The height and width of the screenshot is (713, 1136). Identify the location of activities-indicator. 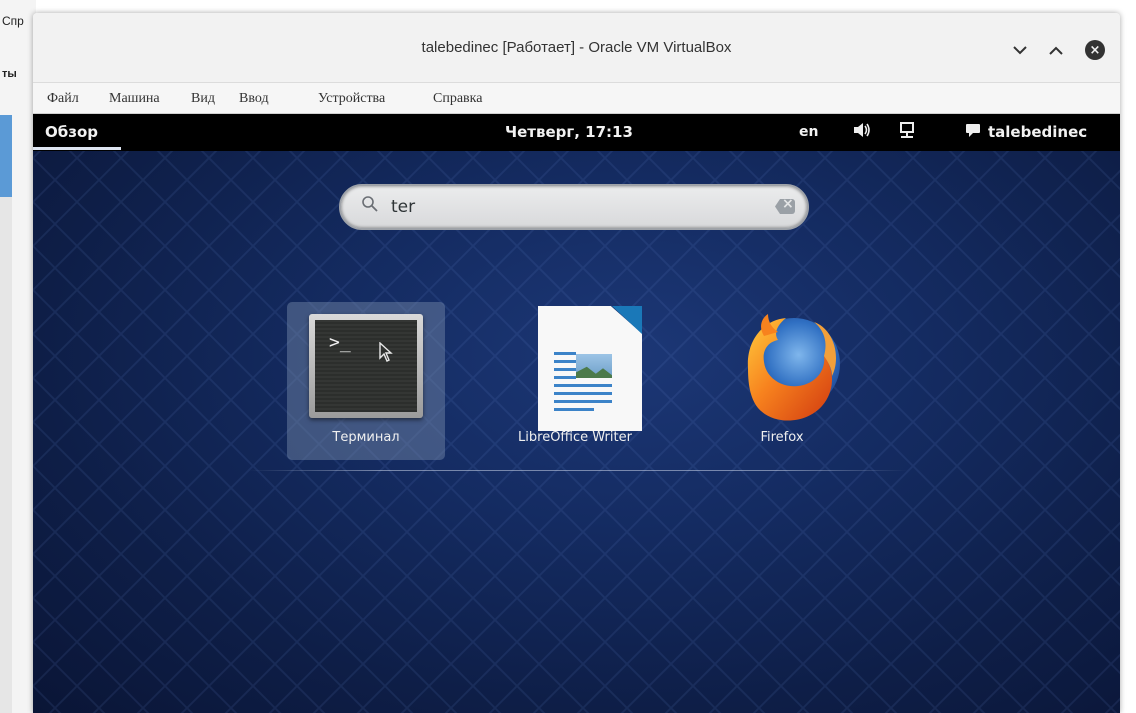
(77, 148).